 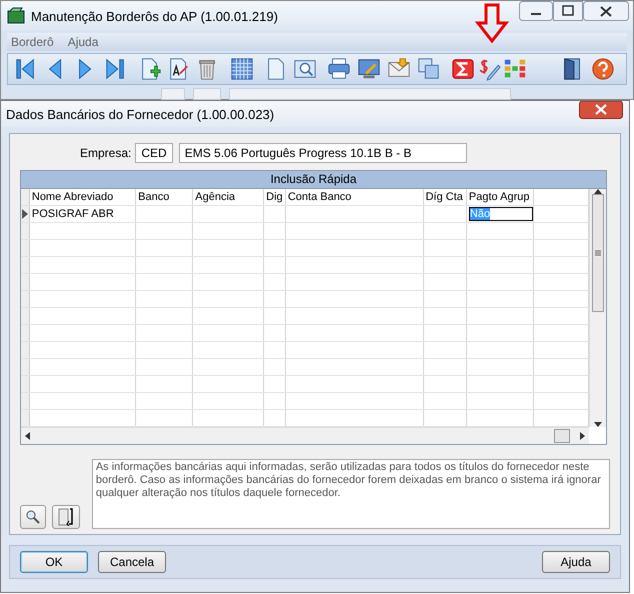 What do you see at coordinates (83, 42) in the screenshot?
I see `menu-item: Ajuda` at bounding box center [83, 42].